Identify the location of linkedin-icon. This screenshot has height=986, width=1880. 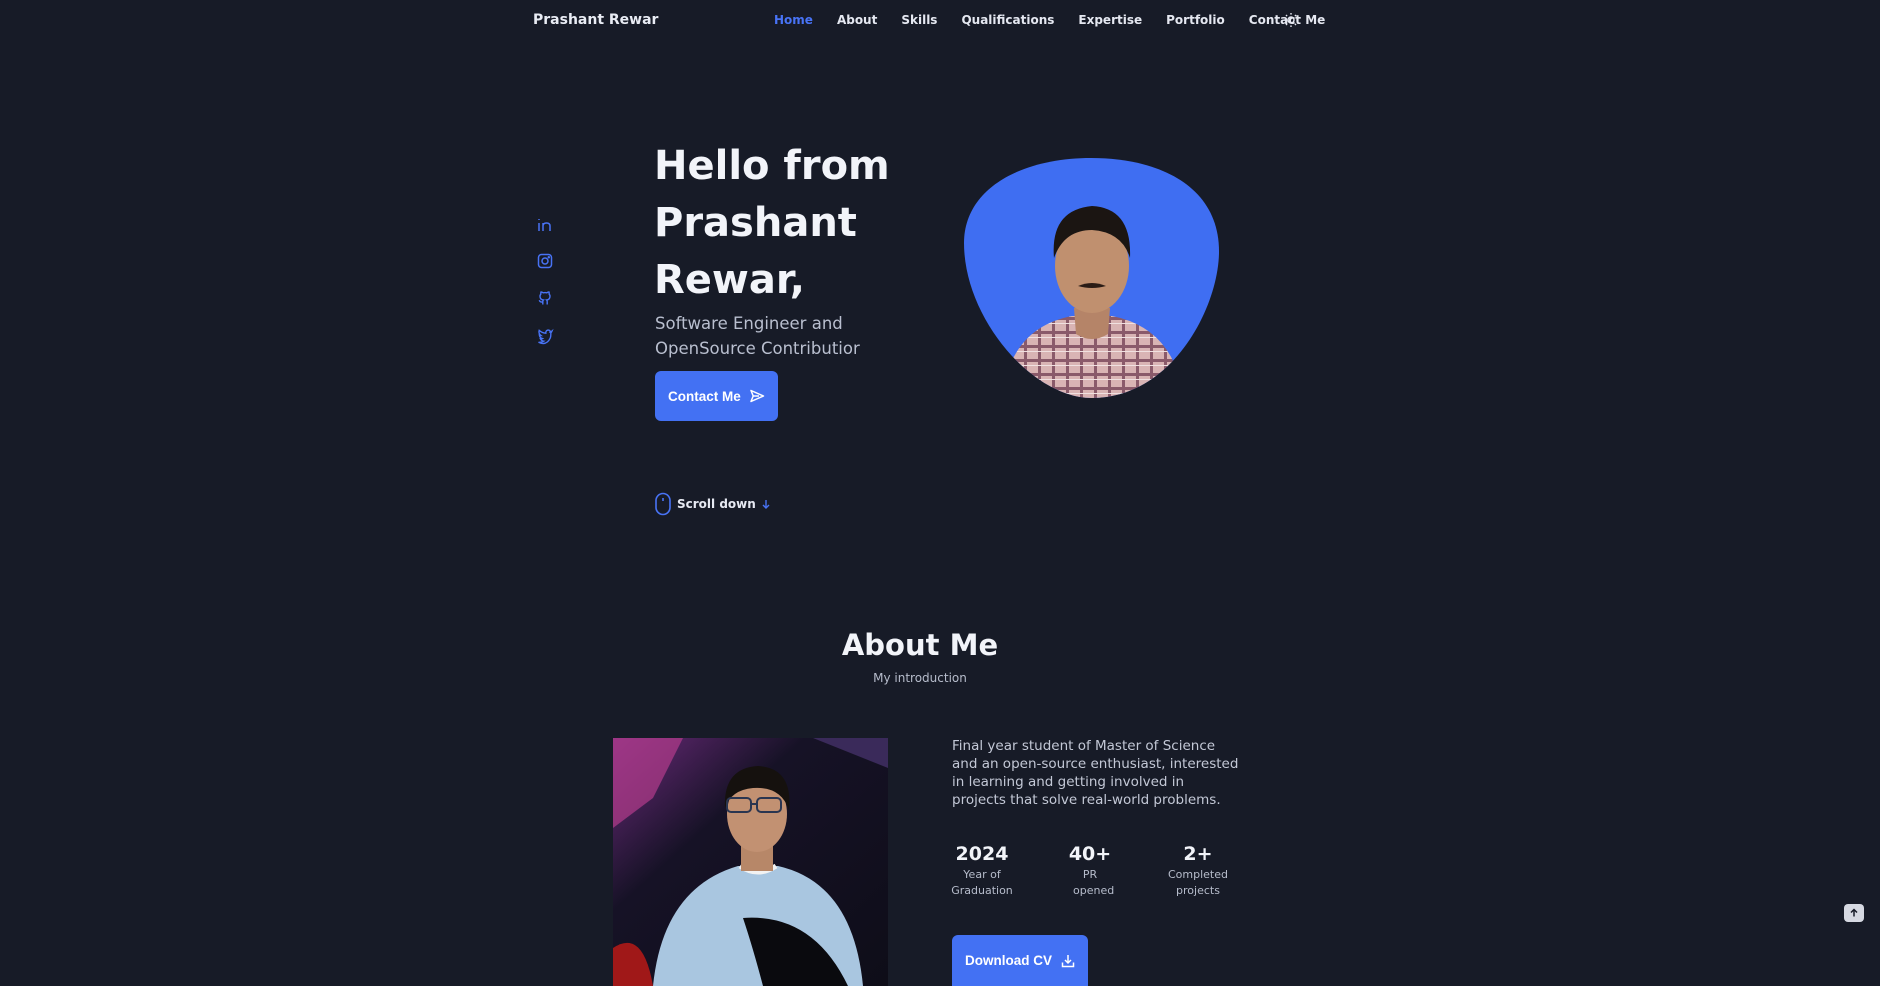
(545, 225).